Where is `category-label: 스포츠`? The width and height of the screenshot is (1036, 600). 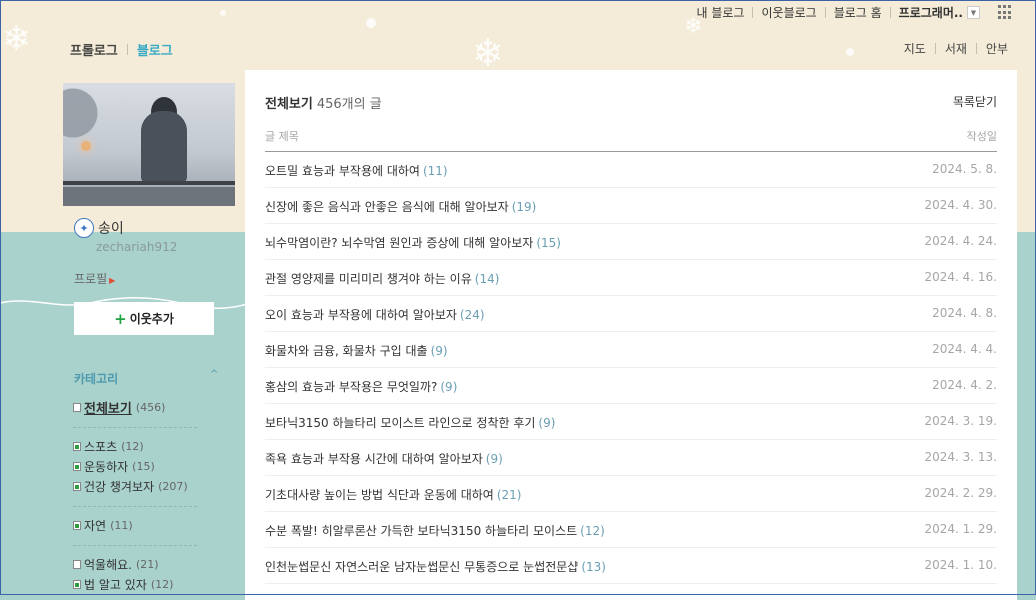
category-label: 스포츠 is located at coordinates (100, 446).